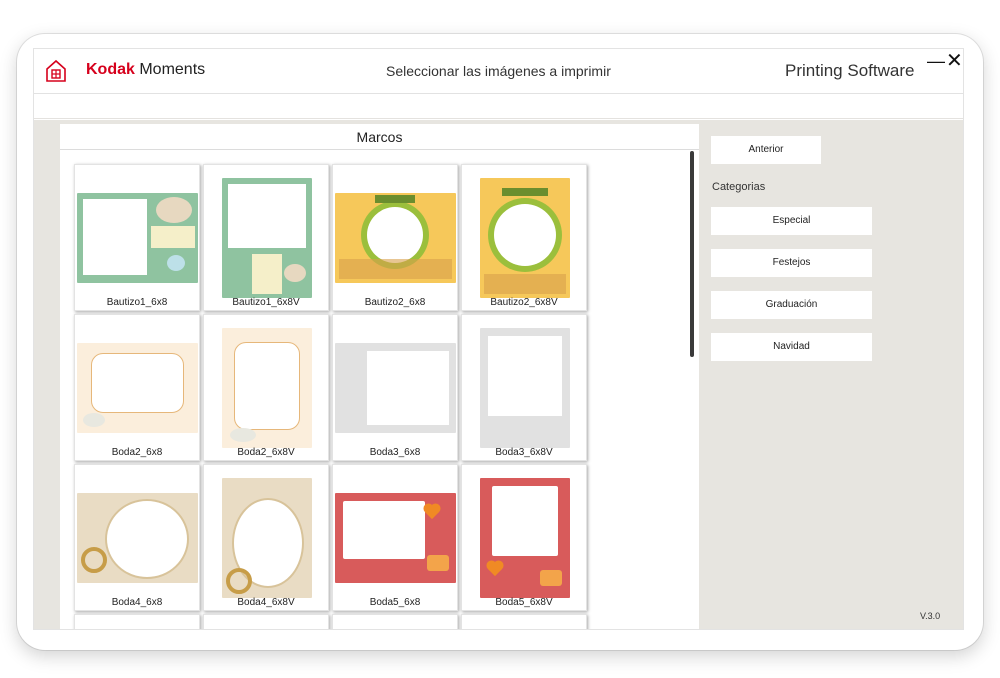 The image size is (1000, 678). I want to click on frame-tile: Bautizo1_6x8, so click(137, 237).